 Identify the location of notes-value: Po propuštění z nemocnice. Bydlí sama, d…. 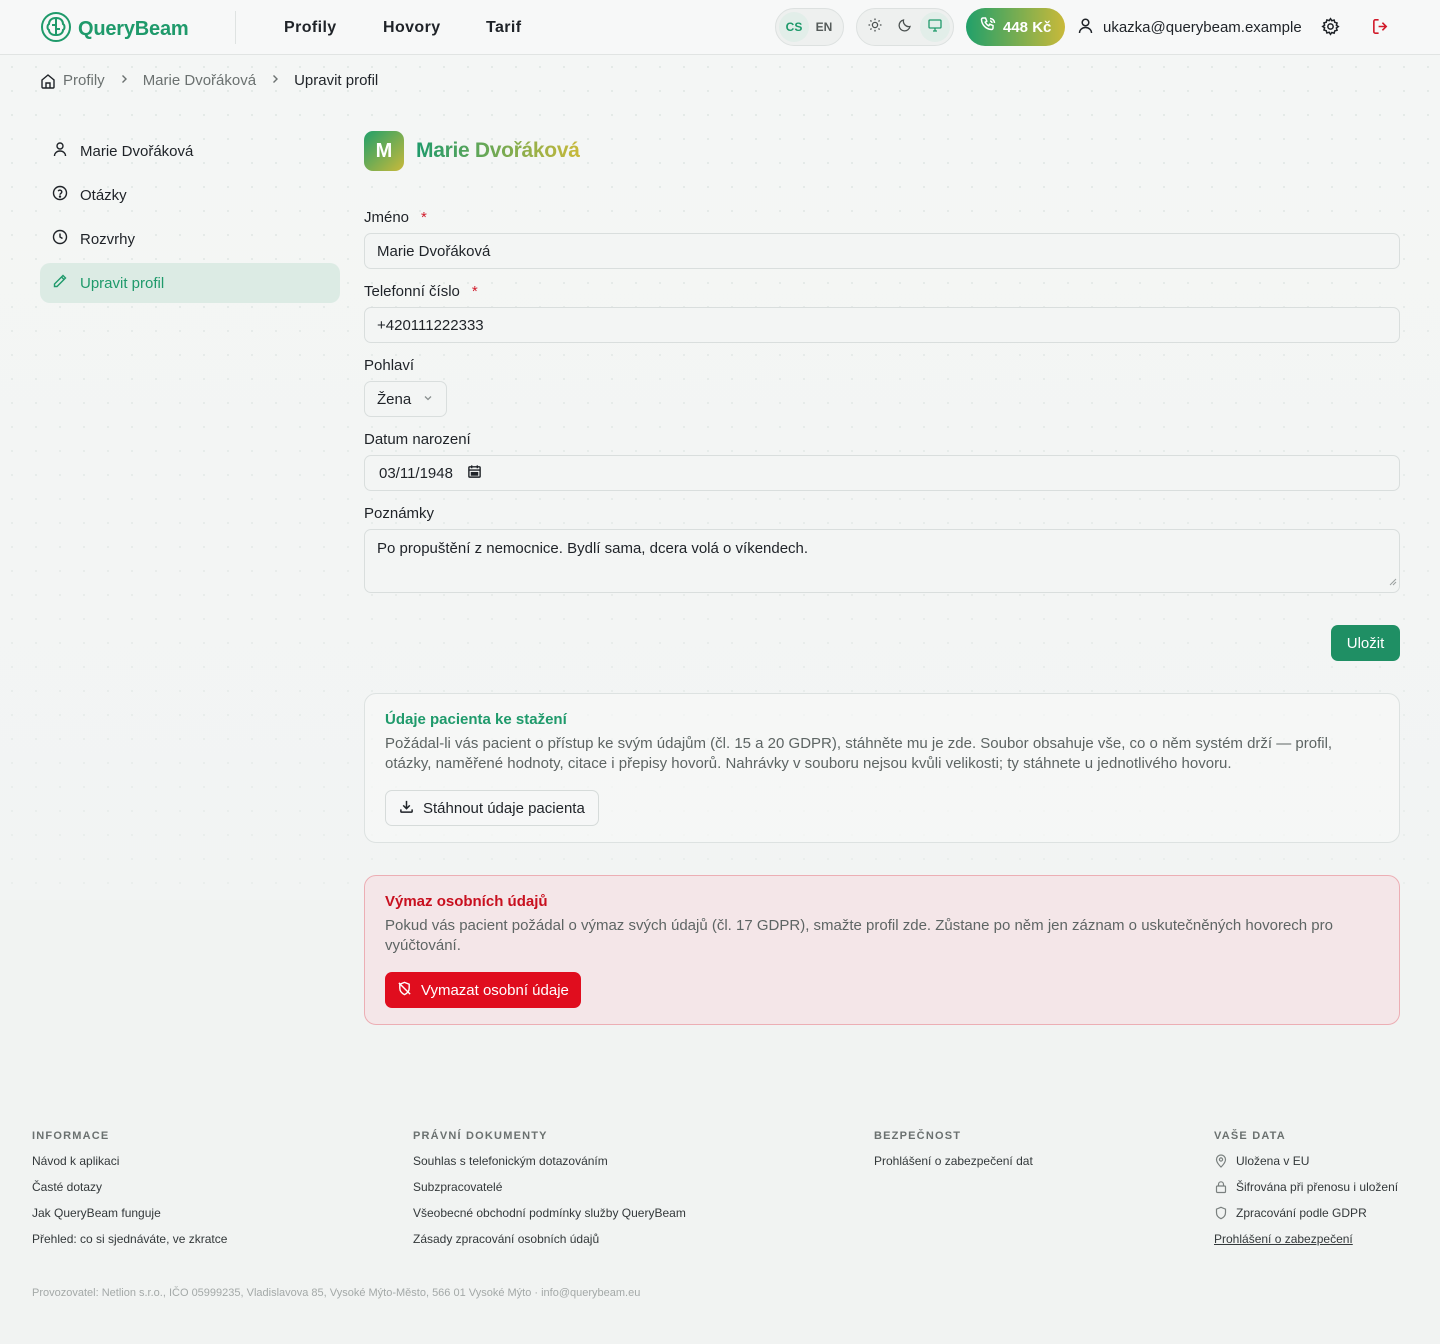
(593, 548).